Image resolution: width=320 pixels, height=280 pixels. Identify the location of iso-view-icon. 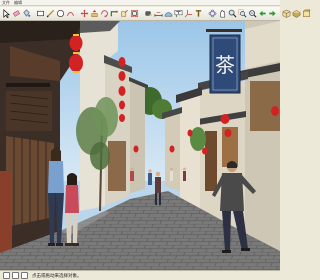
(286, 13).